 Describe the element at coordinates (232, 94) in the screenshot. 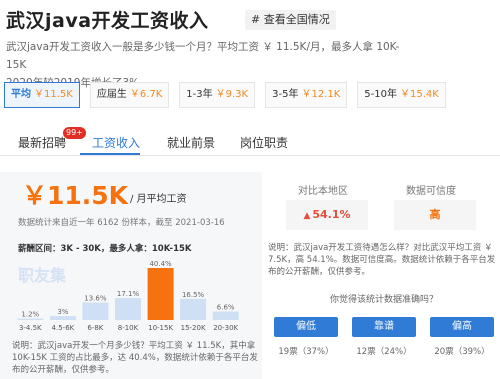

I see `tier-value: ￥9.3K` at that location.